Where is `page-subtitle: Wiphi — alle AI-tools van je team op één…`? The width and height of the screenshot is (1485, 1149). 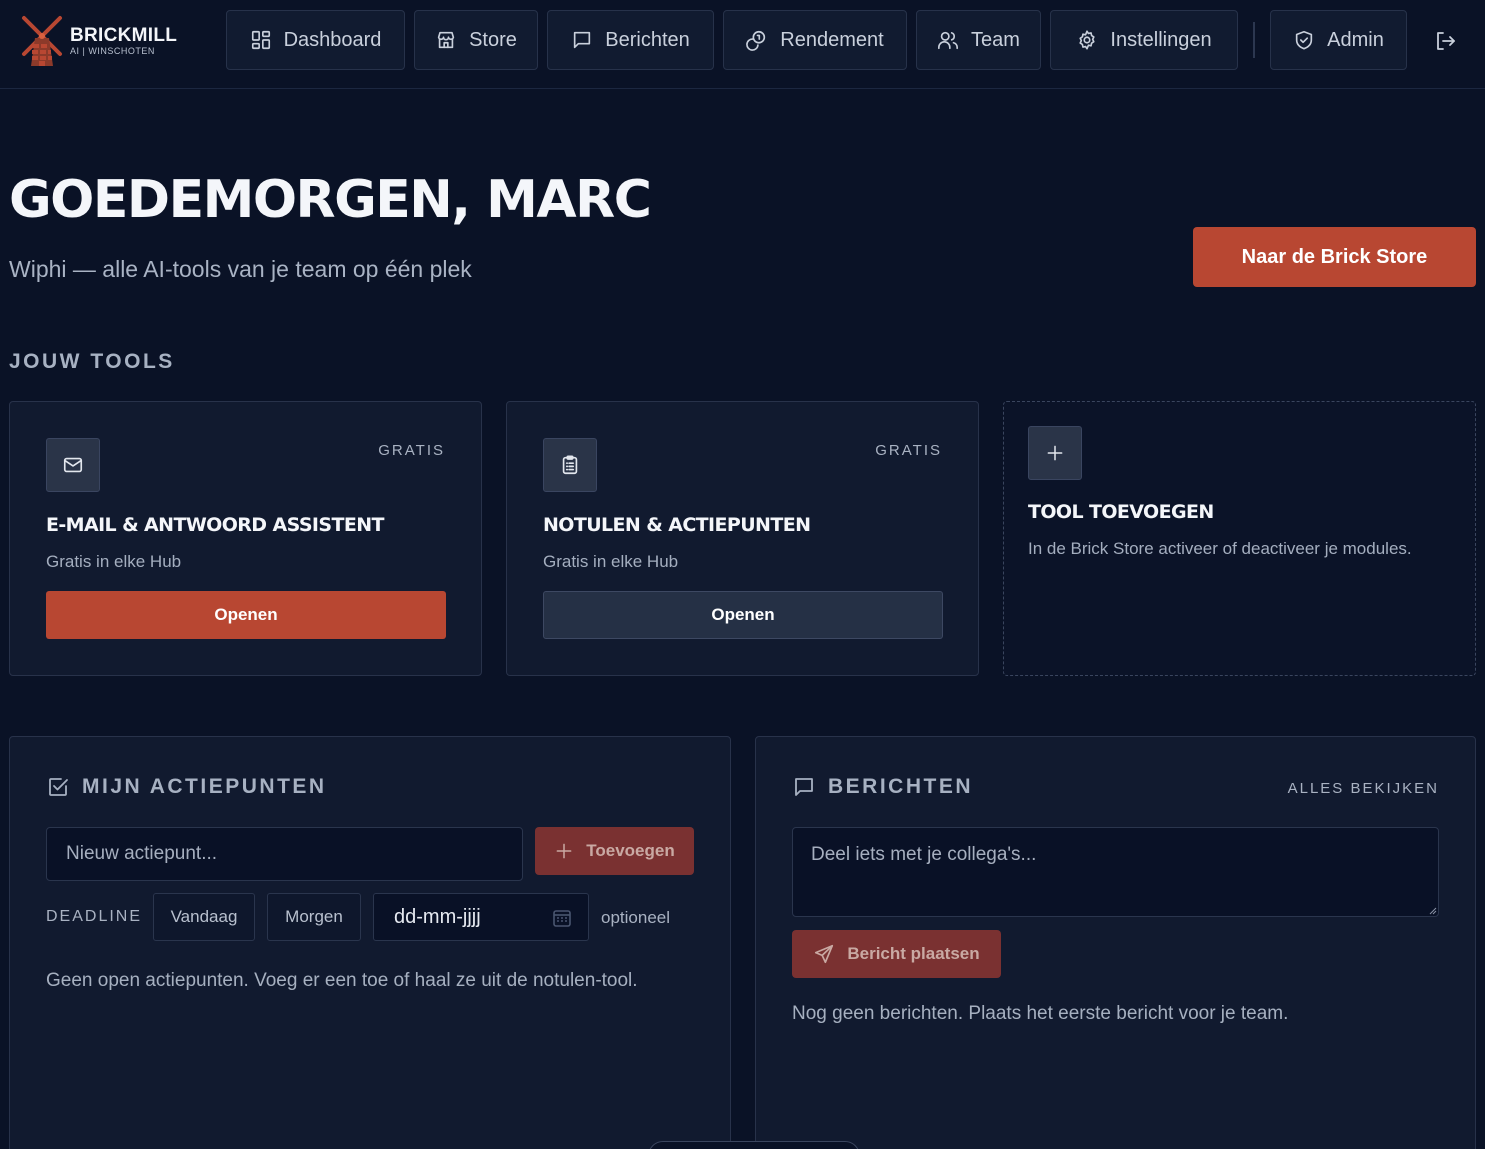
page-subtitle: Wiphi — alle AI-tools van je team op één… is located at coordinates (240, 269).